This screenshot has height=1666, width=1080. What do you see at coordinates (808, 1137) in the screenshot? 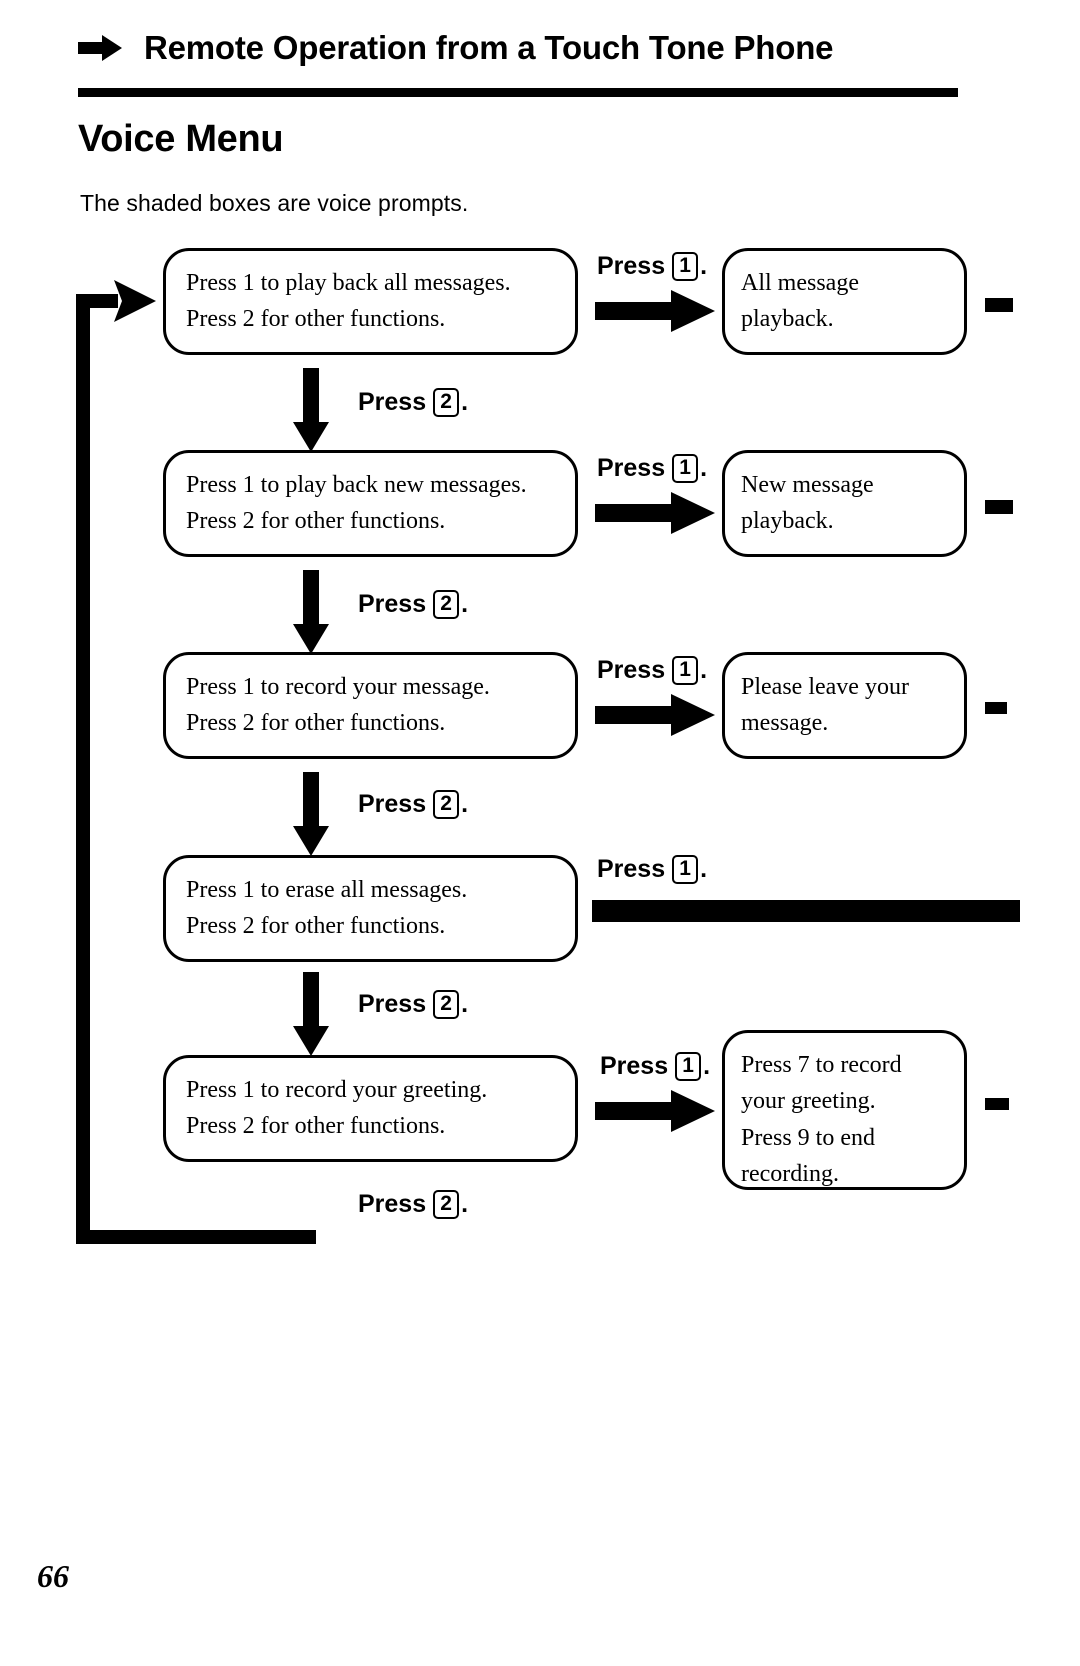
I see `result-line-3: Press 9 to end` at bounding box center [808, 1137].